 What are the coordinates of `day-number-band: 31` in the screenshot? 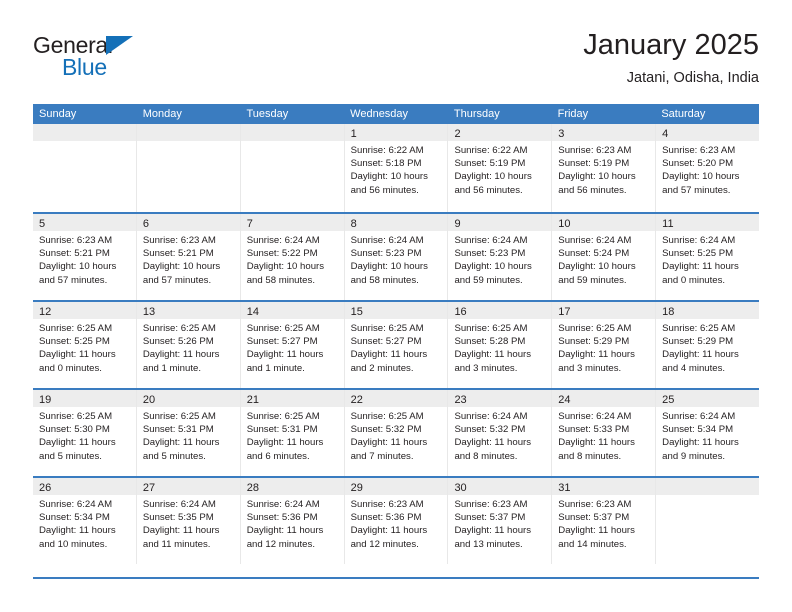 It's located at (604, 486).